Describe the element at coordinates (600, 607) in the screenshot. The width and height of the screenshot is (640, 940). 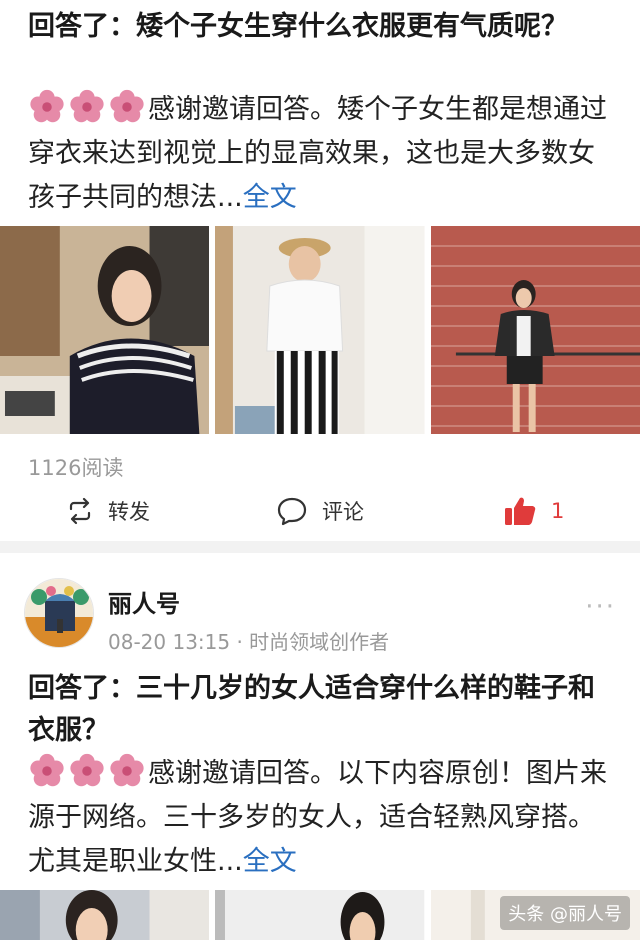
I see `more-options-button: ···` at that location.